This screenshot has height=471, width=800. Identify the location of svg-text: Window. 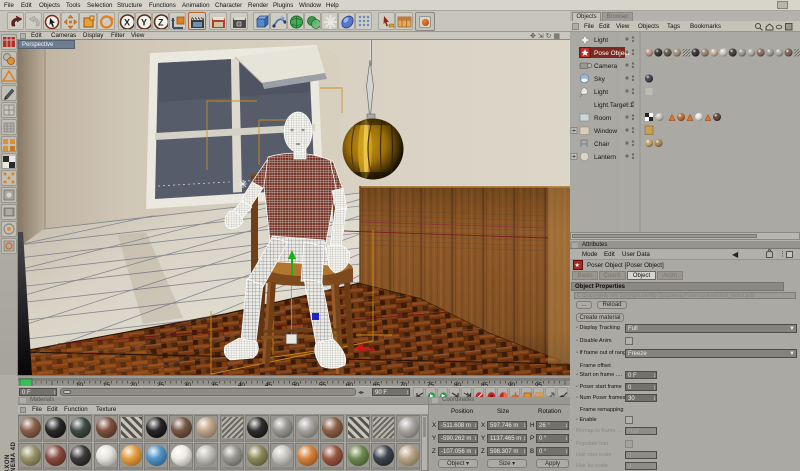
(605, 131).